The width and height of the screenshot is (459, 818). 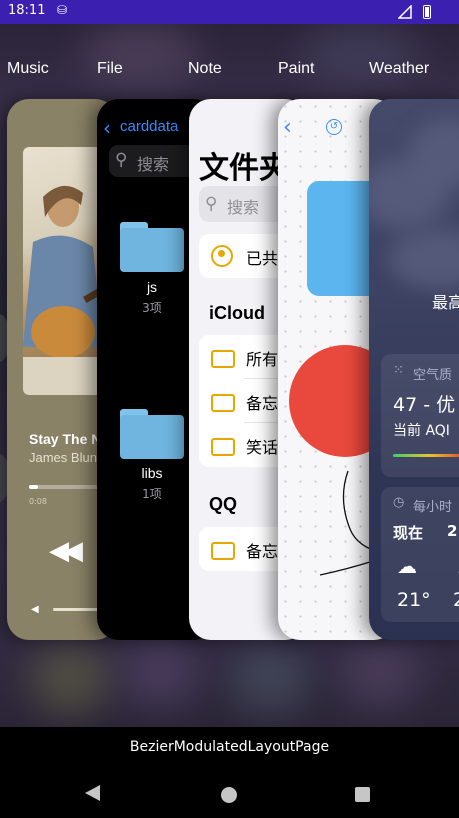 What do you see at coordinates (152, 494) in the screenshot?
I see `folder-count: 1项` at bounding box center [152, 494].